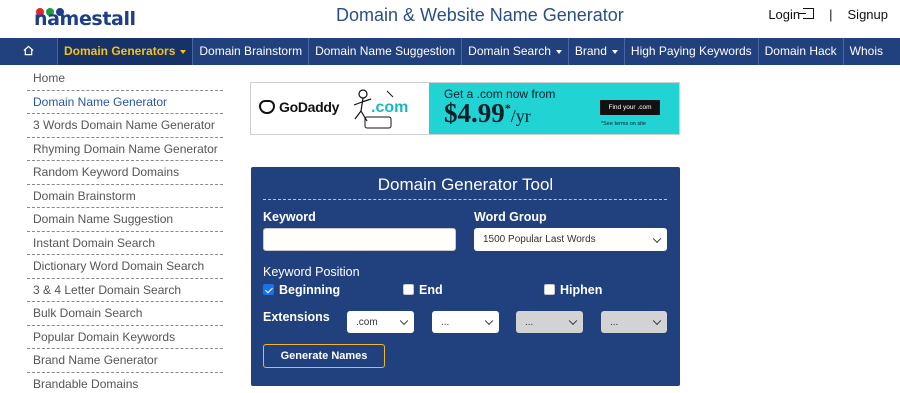  I want to click on position-end-checkbox, so click(408, 289).